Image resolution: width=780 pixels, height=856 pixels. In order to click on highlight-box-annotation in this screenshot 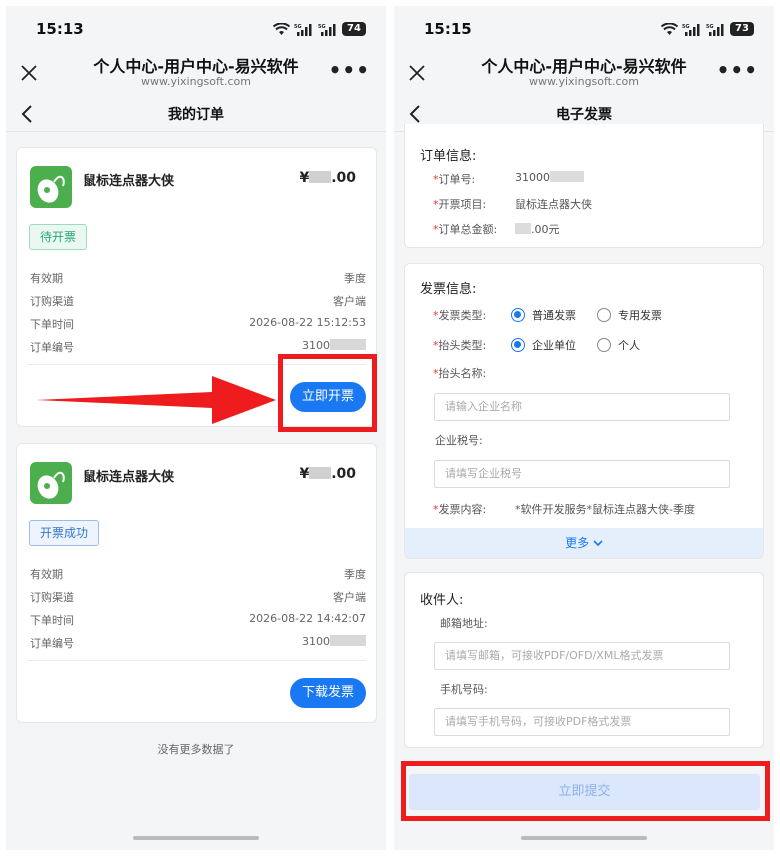, I will do `click(585, 791)`.